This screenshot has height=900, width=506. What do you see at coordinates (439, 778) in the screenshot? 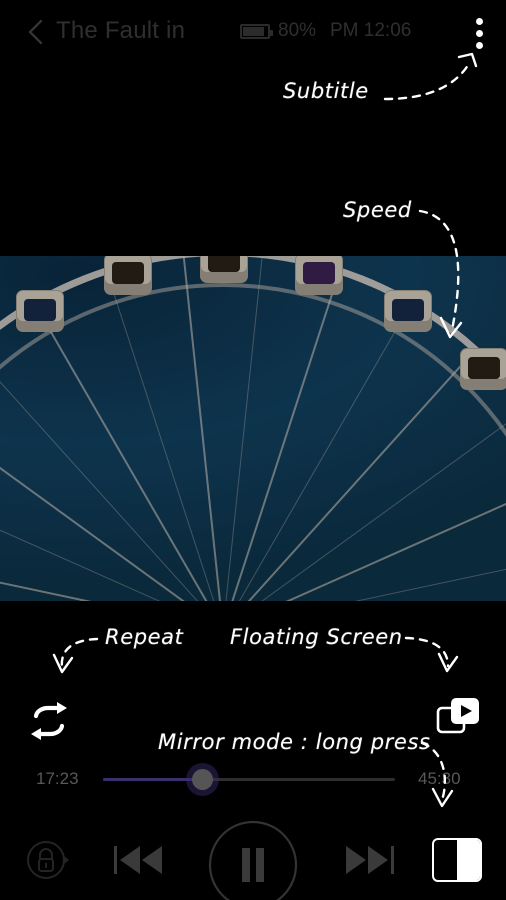
I see `total-time: 45:30` at bounding box center [439, 778].